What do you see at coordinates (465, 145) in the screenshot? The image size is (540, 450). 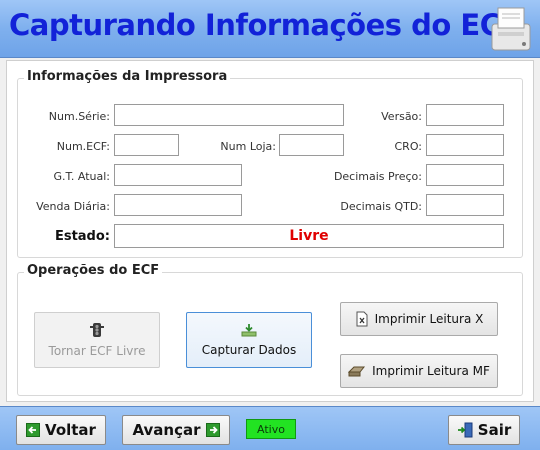 I see `cro-field` at bounding box center [465, 145].